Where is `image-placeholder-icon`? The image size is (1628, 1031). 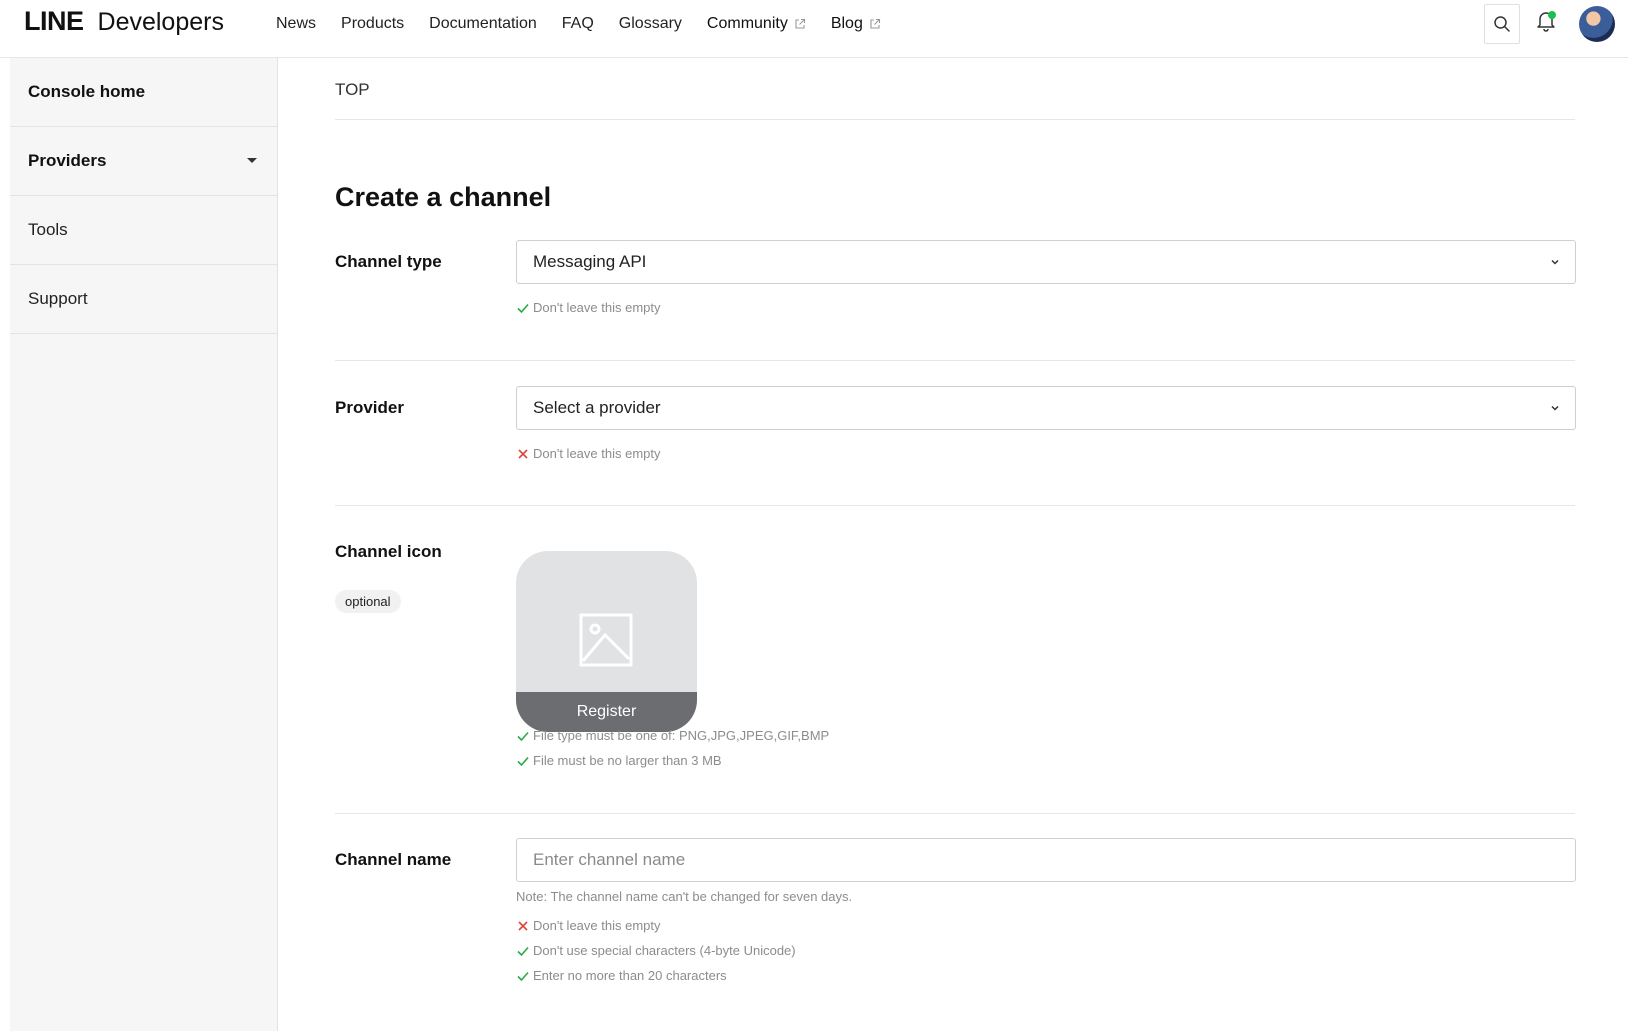 image-placeholder-icon is located at coordinates (606, 640).